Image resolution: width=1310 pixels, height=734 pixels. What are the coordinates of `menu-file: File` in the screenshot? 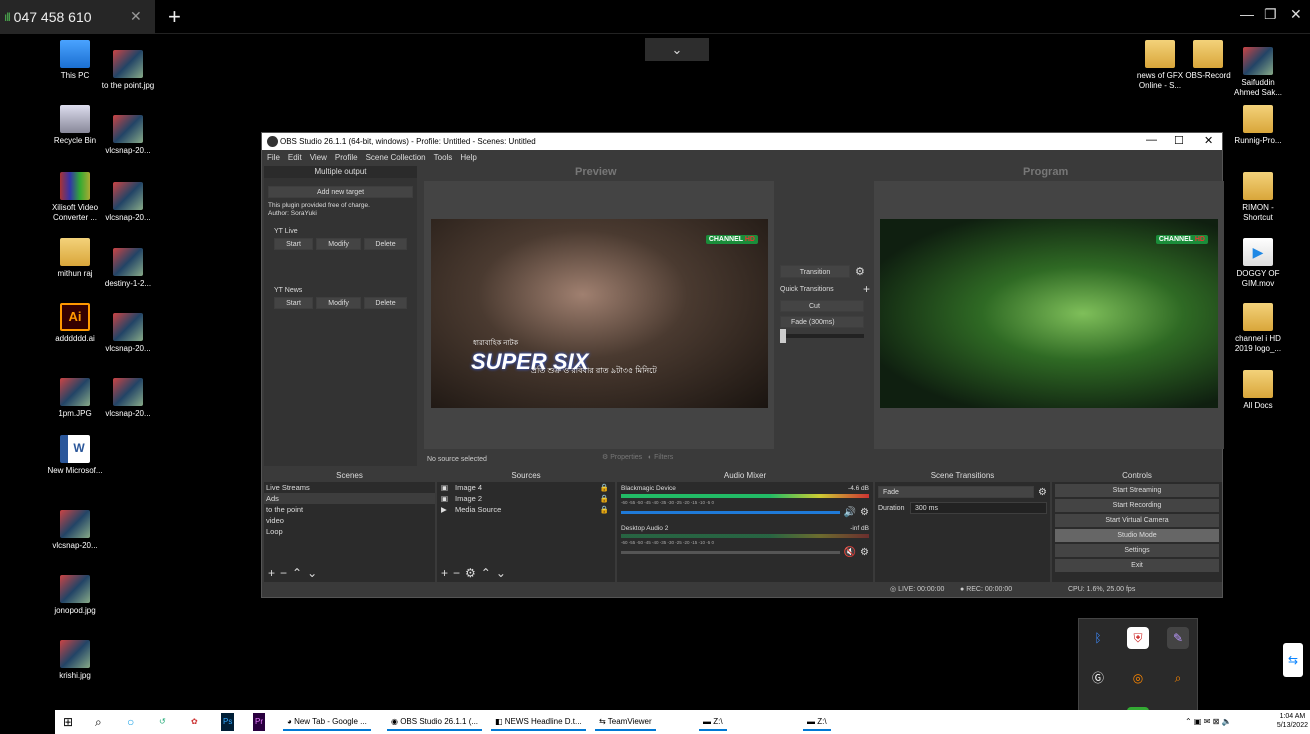 It's located at (273, 157).